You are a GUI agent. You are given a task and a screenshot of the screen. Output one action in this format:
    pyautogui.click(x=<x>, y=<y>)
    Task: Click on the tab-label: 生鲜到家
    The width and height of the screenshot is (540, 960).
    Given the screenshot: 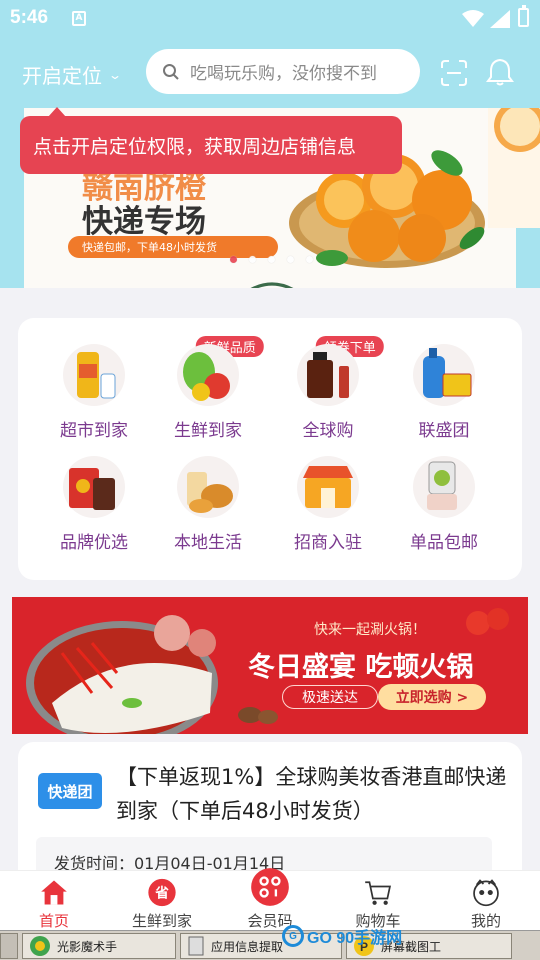 What is the action you would take?
    pyautogui.click(x=161, y=921)
    